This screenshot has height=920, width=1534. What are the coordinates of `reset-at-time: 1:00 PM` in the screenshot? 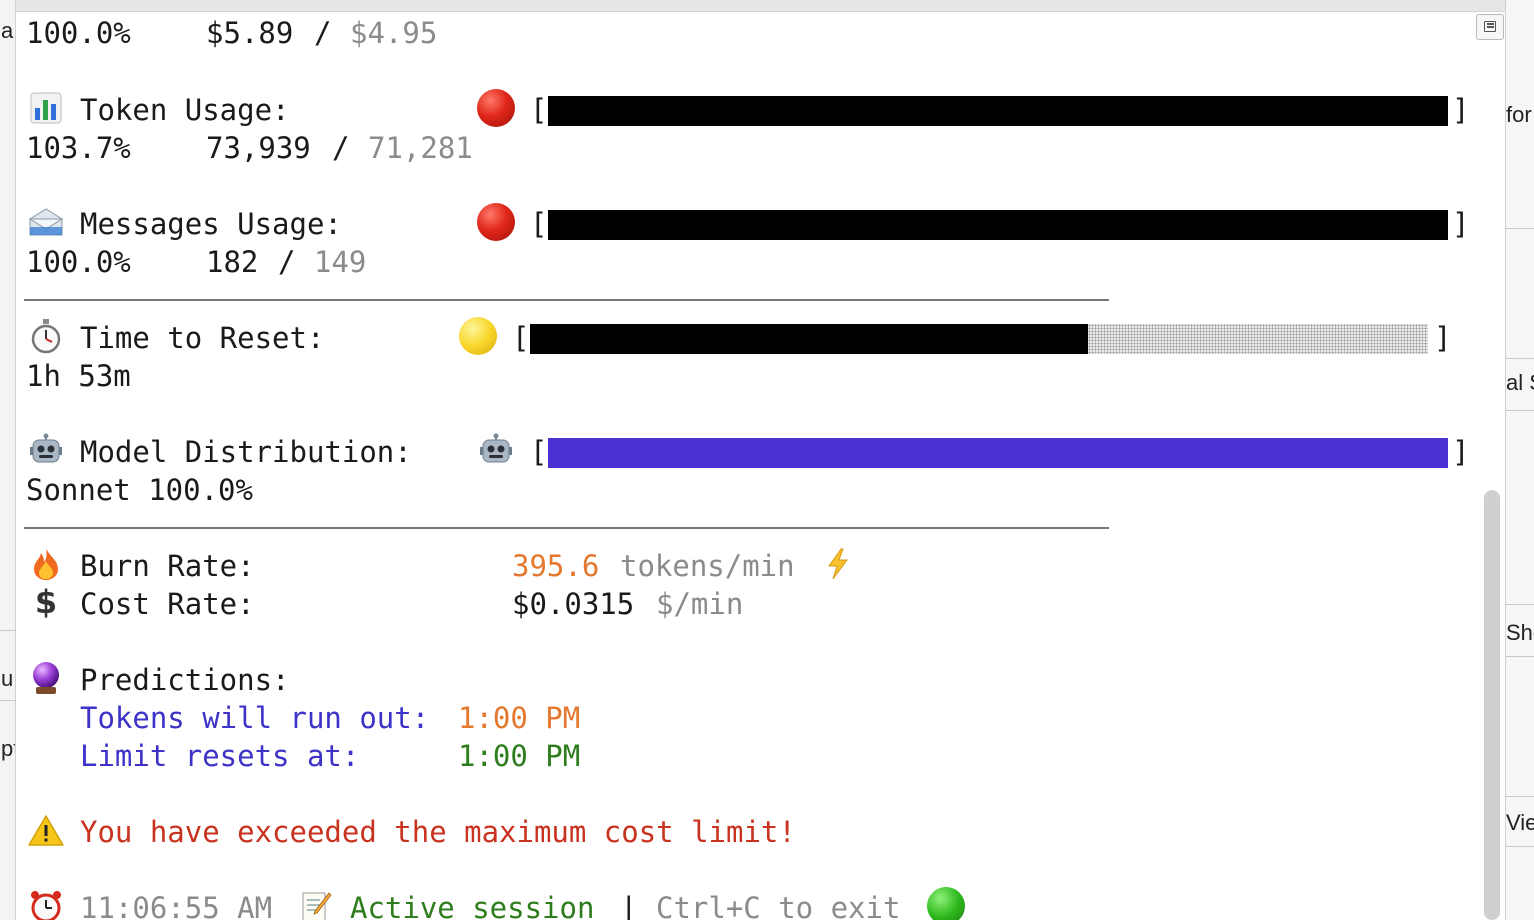 It's located at (519, 756).